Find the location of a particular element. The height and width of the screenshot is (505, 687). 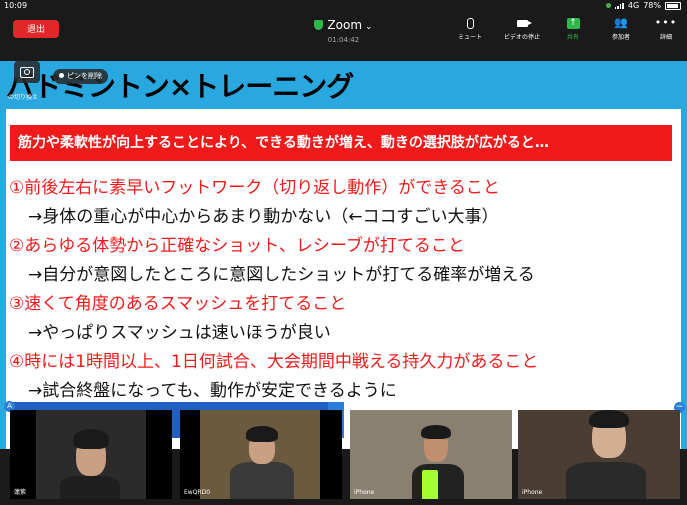

slide-point-1: ①前後左右に素早いフットワーク（切り返し動作）ができること is located at coordinates (254, 188).